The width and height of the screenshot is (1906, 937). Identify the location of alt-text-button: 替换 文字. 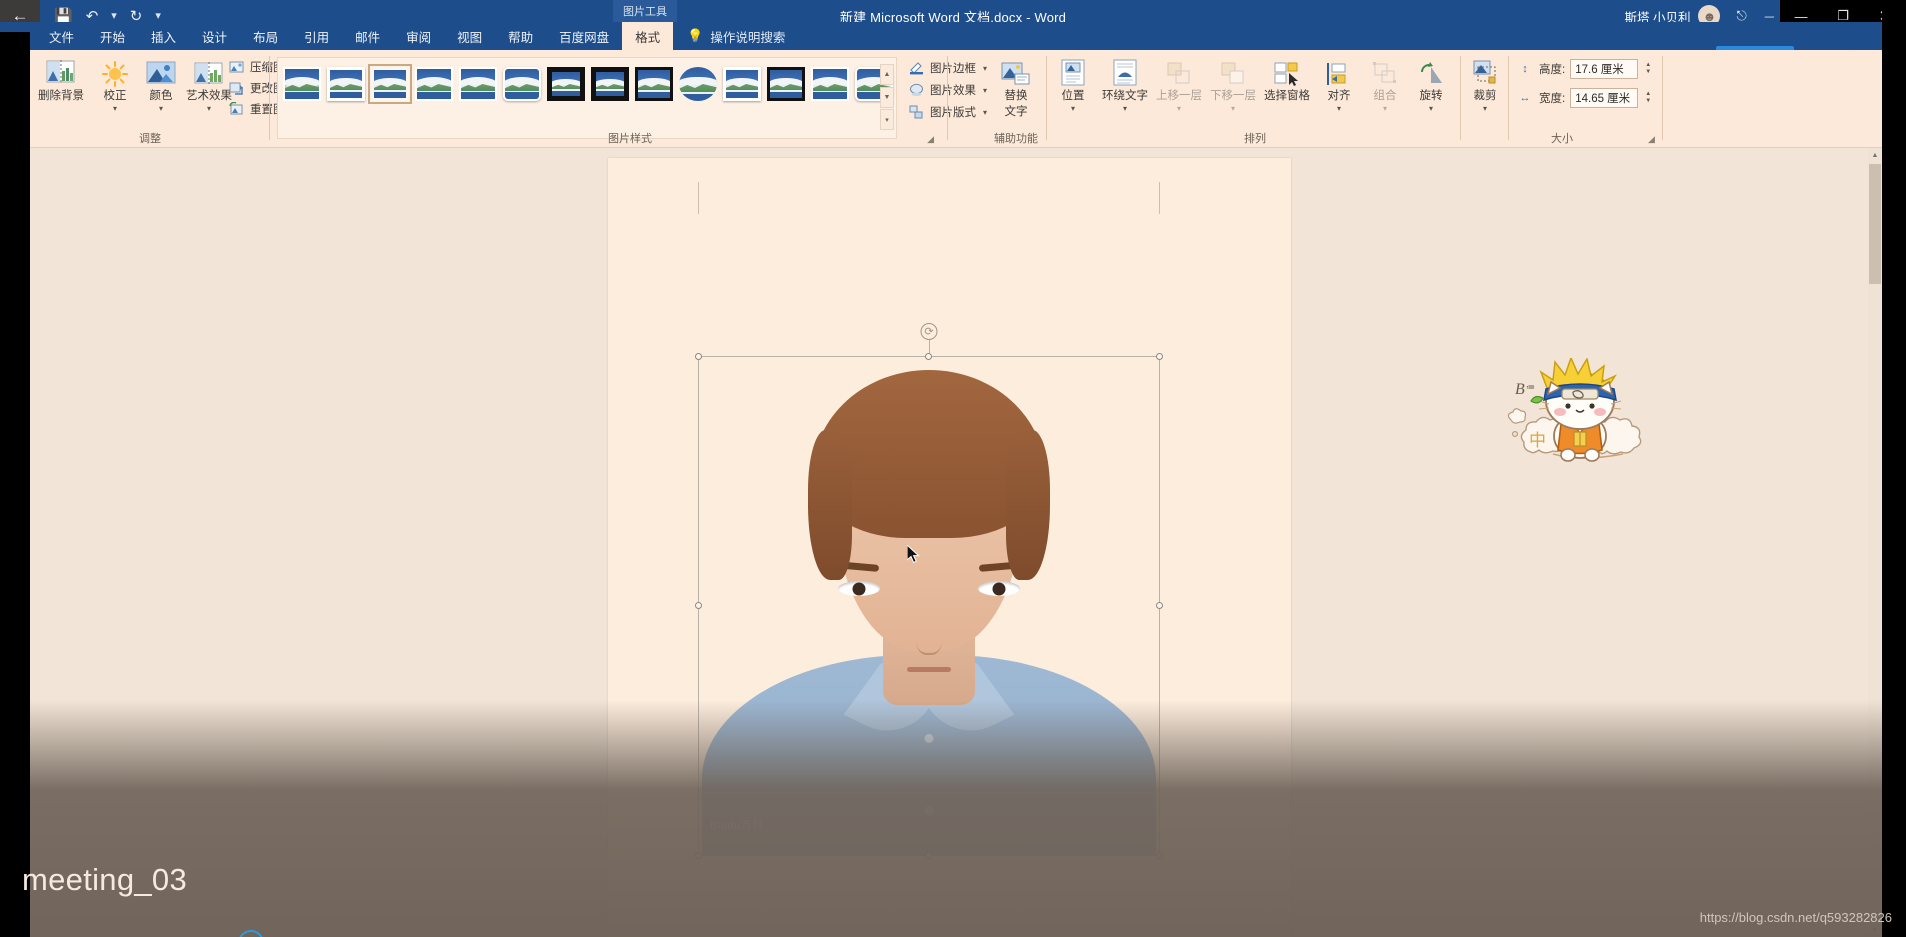
(1016, 87).